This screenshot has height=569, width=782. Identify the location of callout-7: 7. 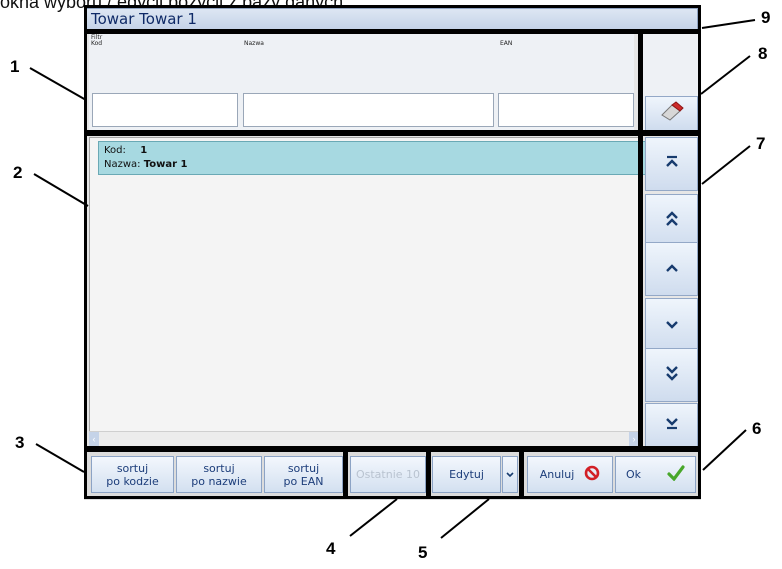
(761, 143).